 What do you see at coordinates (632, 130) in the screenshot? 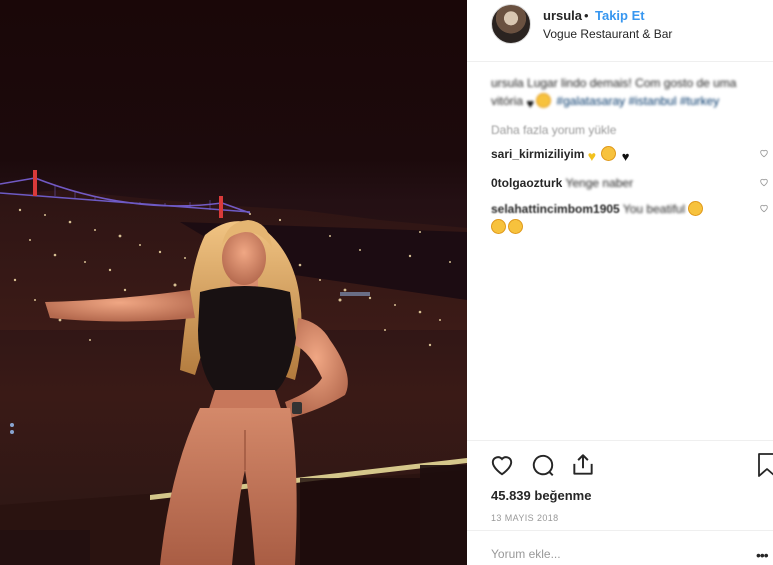
I see `load-more-comments-button: Daha fazla yorum yükle` at bounding box center [632, 130].